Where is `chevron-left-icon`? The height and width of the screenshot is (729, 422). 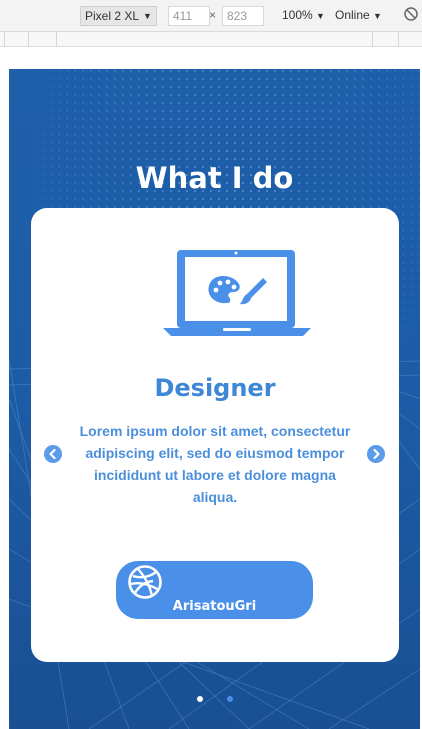
chevron-left-icon is located at coordinates (52, 454).